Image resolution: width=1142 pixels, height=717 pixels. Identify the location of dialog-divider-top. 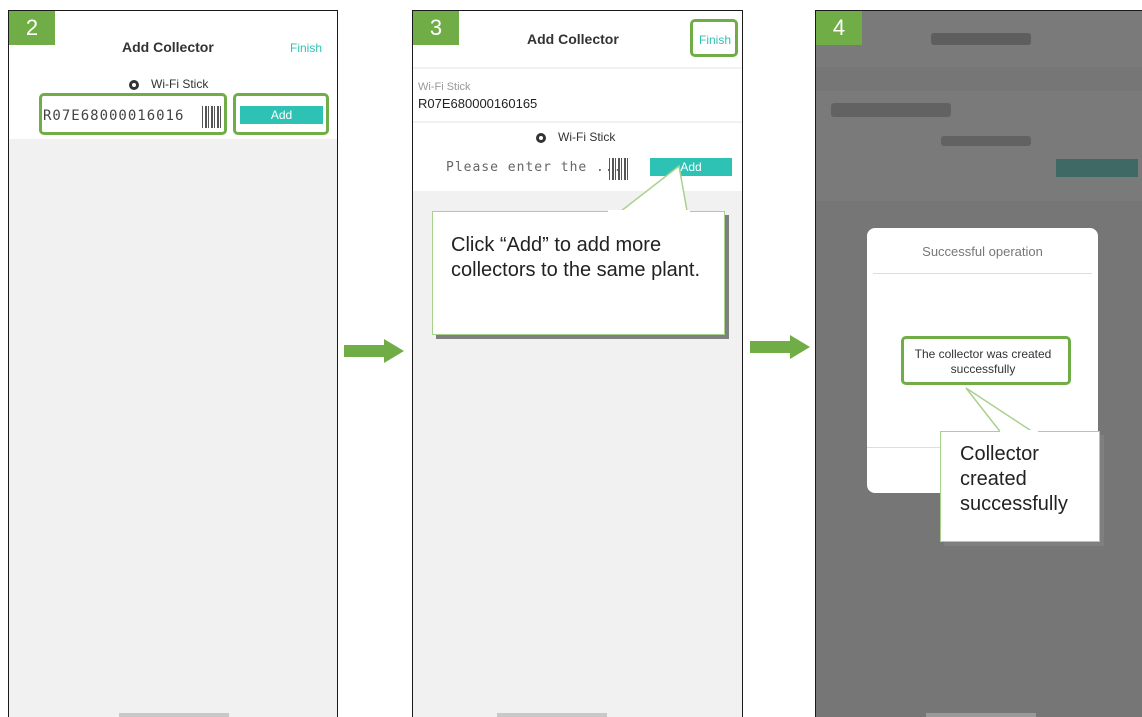
(982, 273).